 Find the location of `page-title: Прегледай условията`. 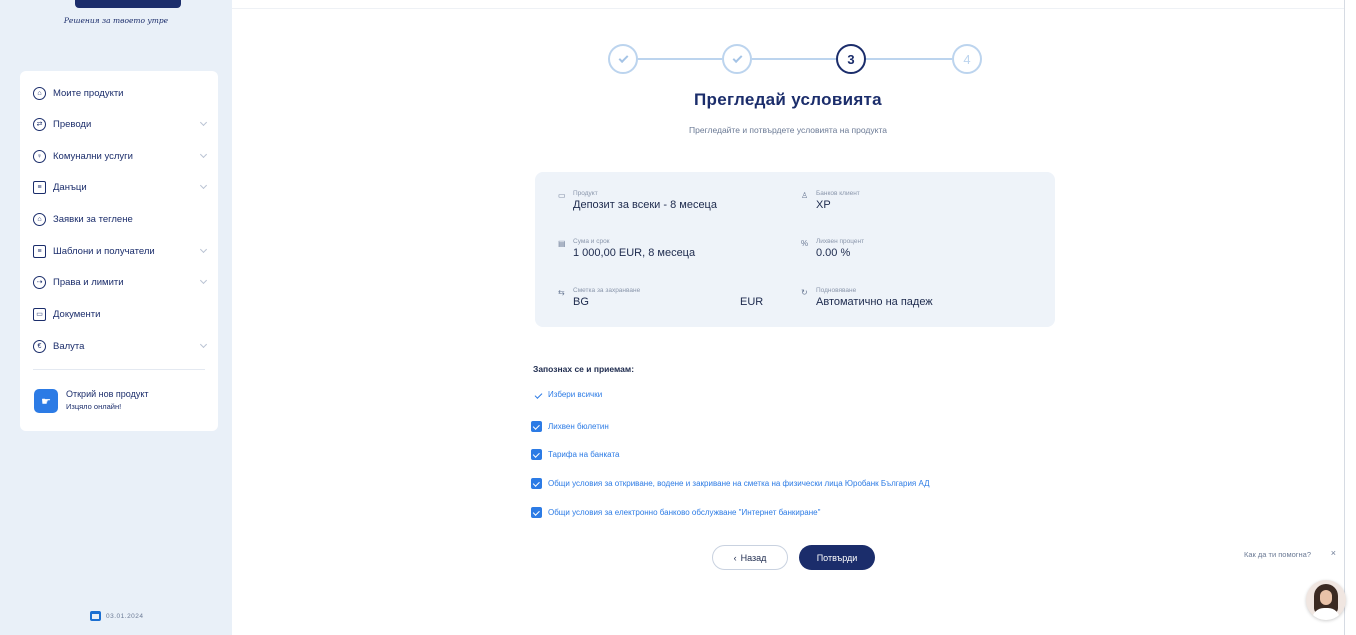

page-title: Прегледай условията is located at coordinates (788, 99).